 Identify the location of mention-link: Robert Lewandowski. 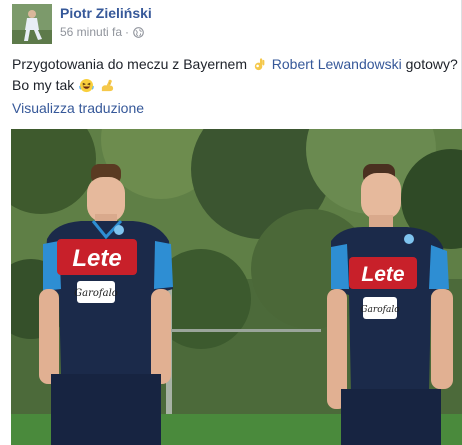
(337, 64).